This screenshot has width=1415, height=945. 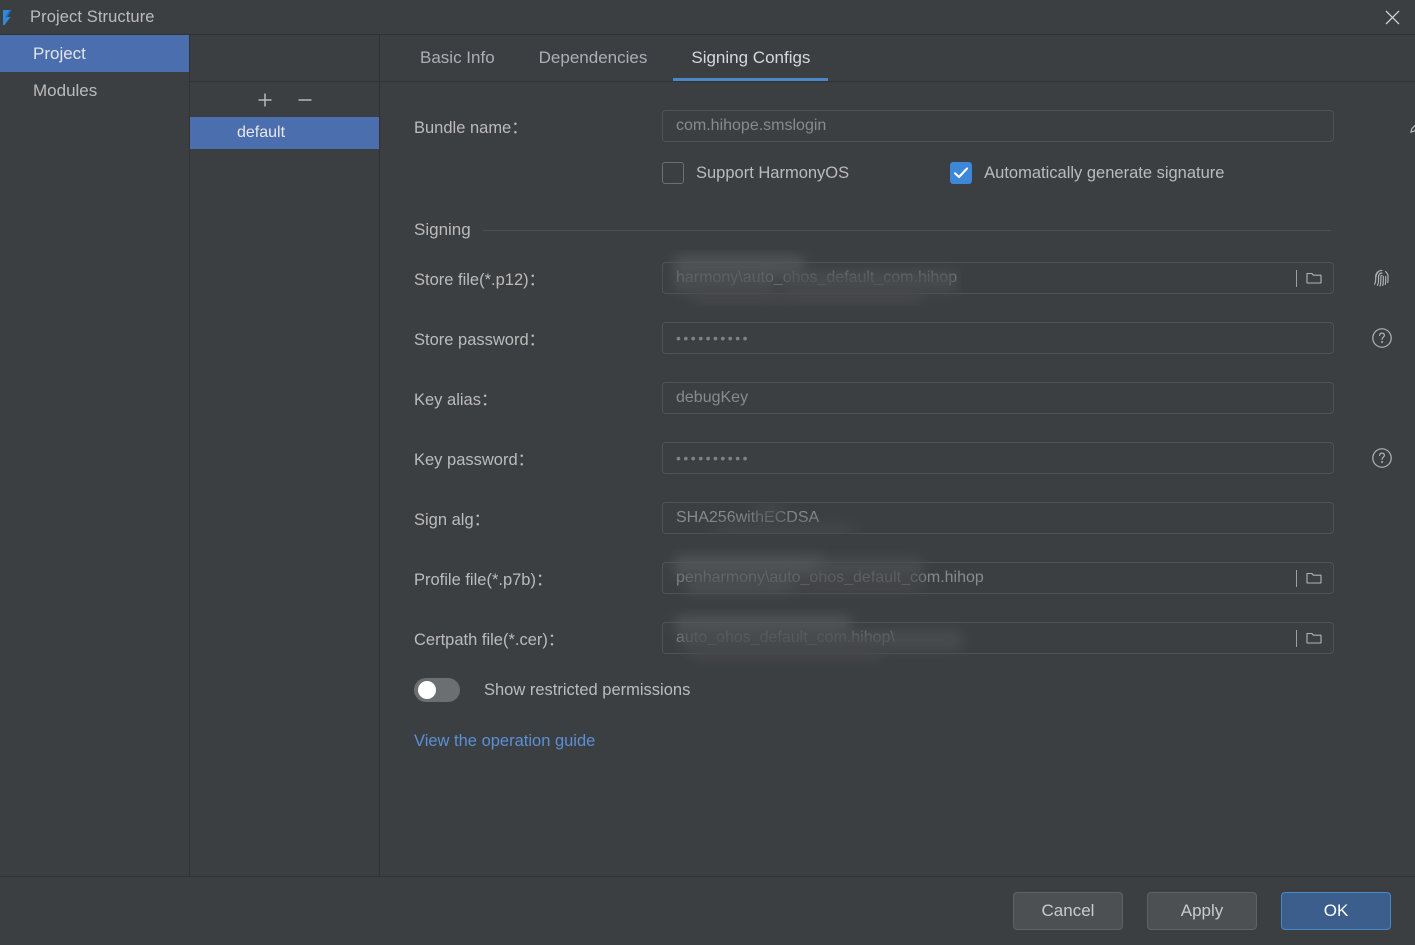 I want to click on sign-alg-label: Sign alg：, so click(x=452, y=520).